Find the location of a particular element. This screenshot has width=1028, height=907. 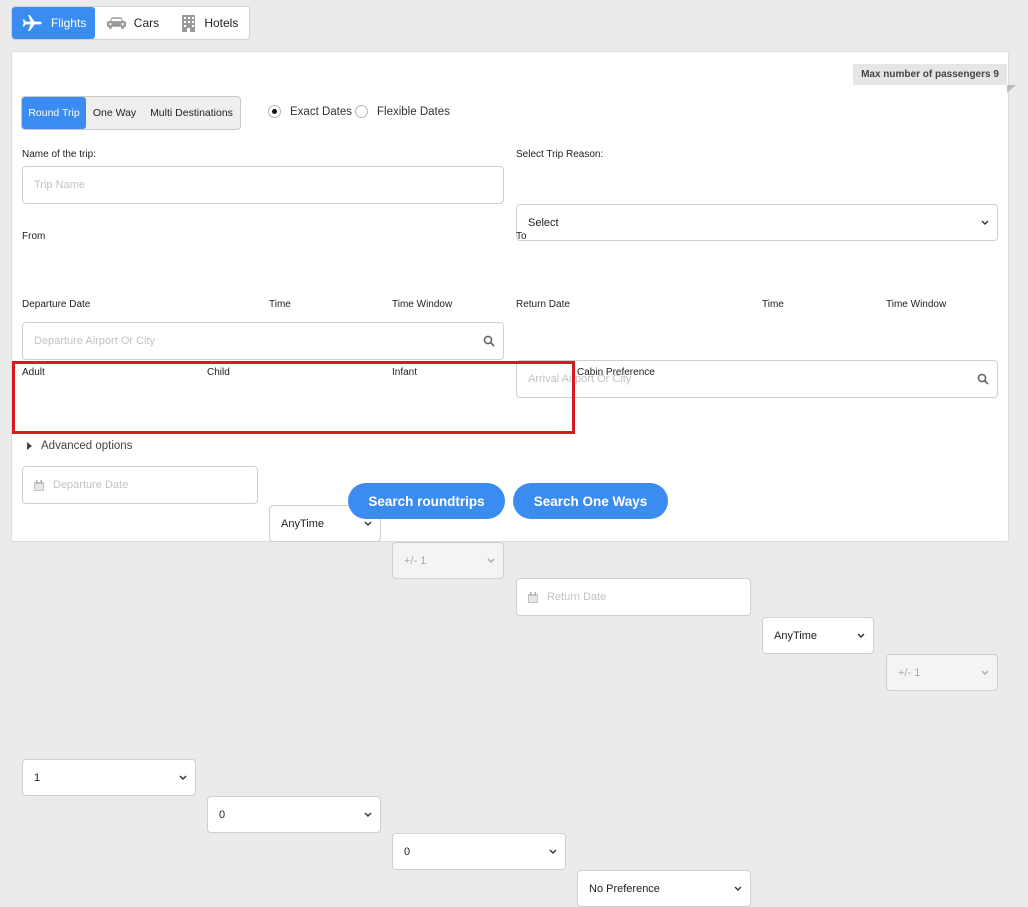

adult-select: 1 is located at coordinates (109, 777).